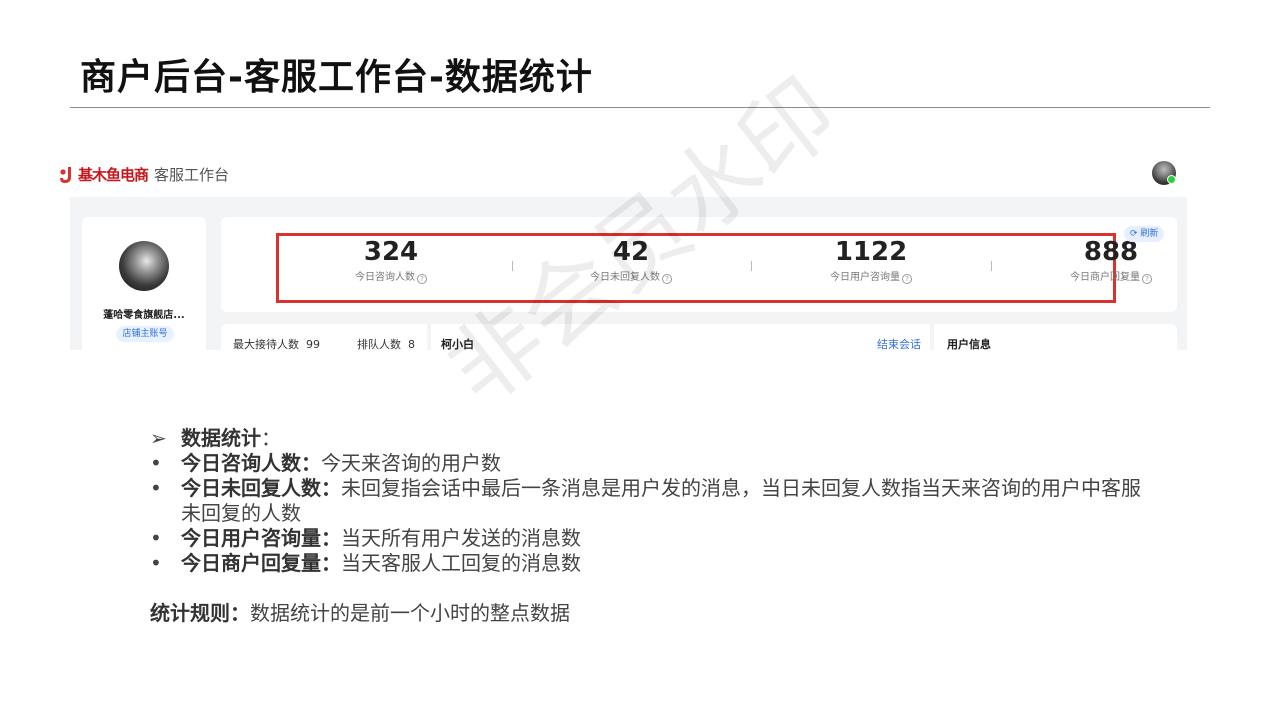  Describe the element at coordinates (336, 77) in the screenshot. I see `slide-title: 商户后台-客服工作台-数据统计` at that location.